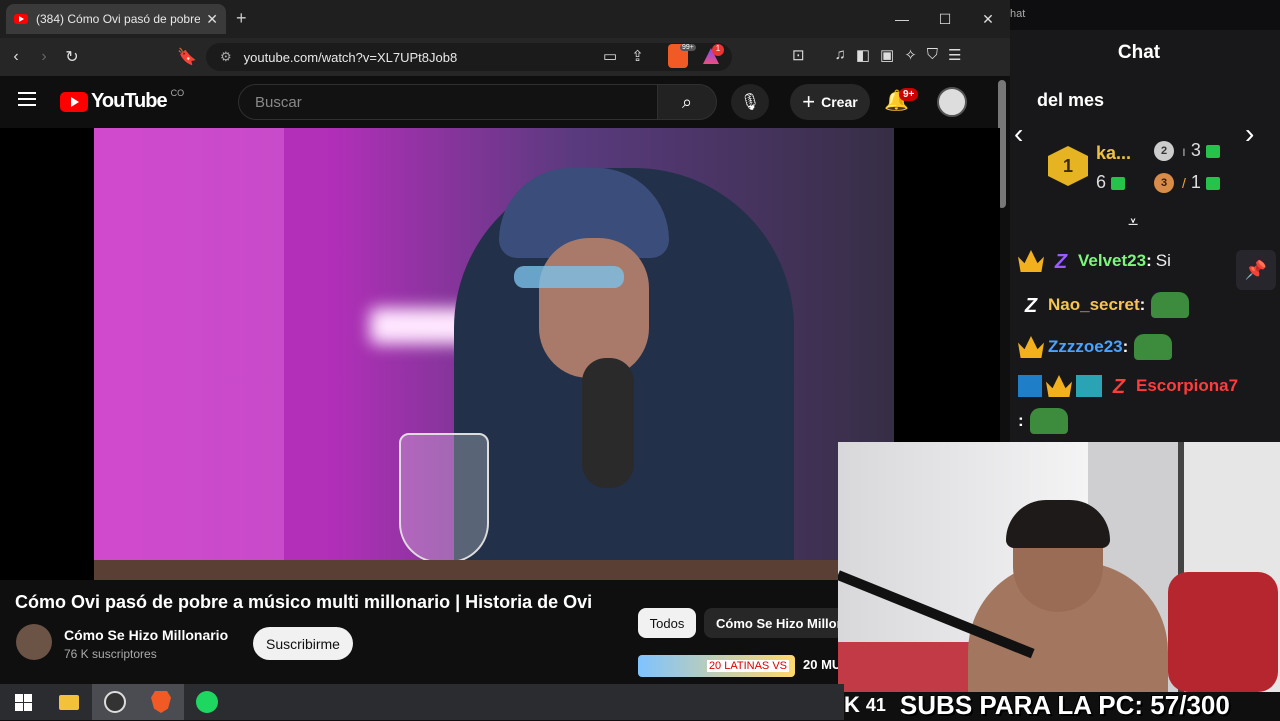 Image resolution: width=1280 pixels, height=721 pixels. I want to click on kick-icon: K, so click(852, 704).